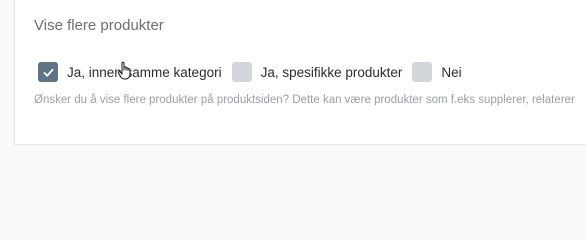  What do you see at coordinates (144, 72) in the screenshot?
I see `option-label: Ja, innen samme kategori` at bounding box center [144, 72].